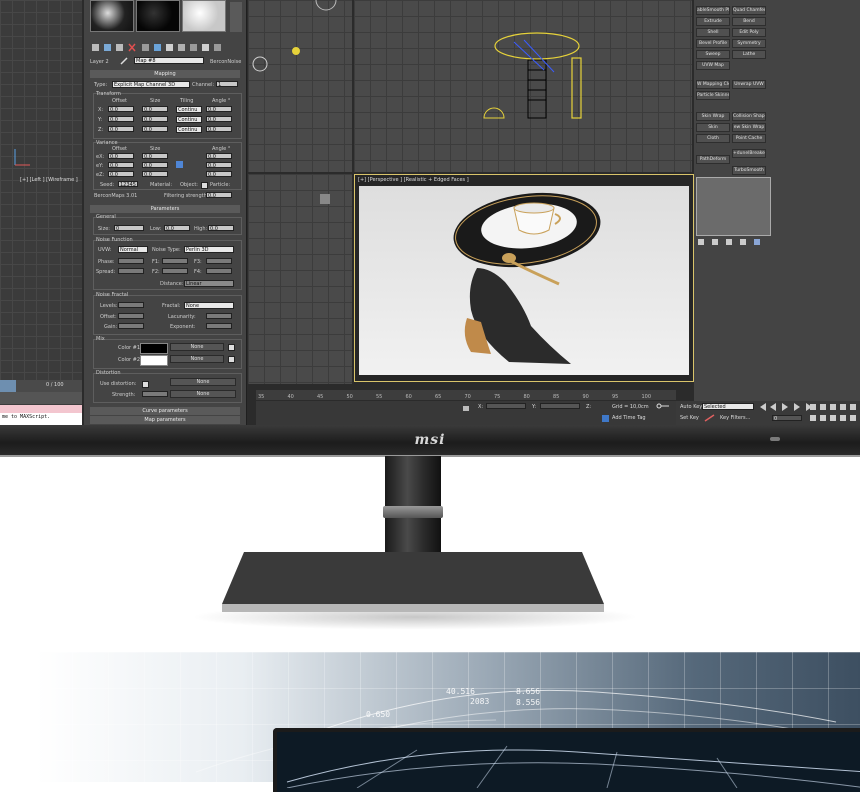 The width and height of the screenshot is (860, 792). What do you see at coordinates (749, 153) in the screenshot?
I see `modifier-button: +dunelBreaker` at bounding box center [749, 153].